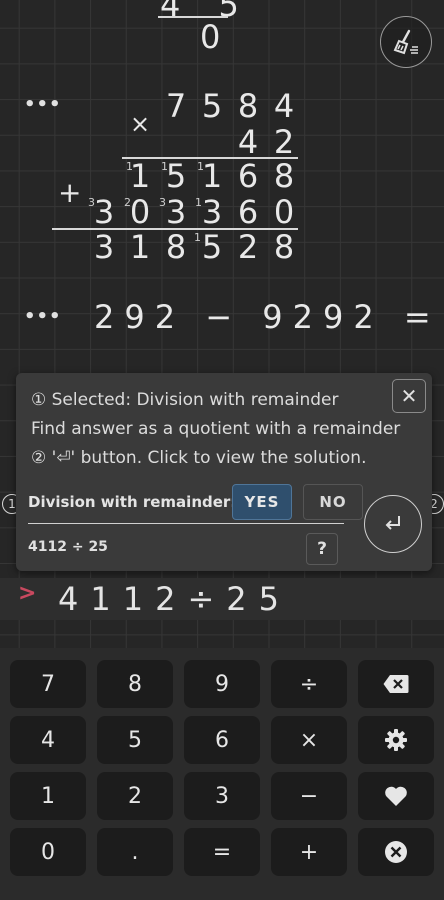 The width and height of the screenshot is (444, 900). I want to click on backspace-icon, so click(396, 684).